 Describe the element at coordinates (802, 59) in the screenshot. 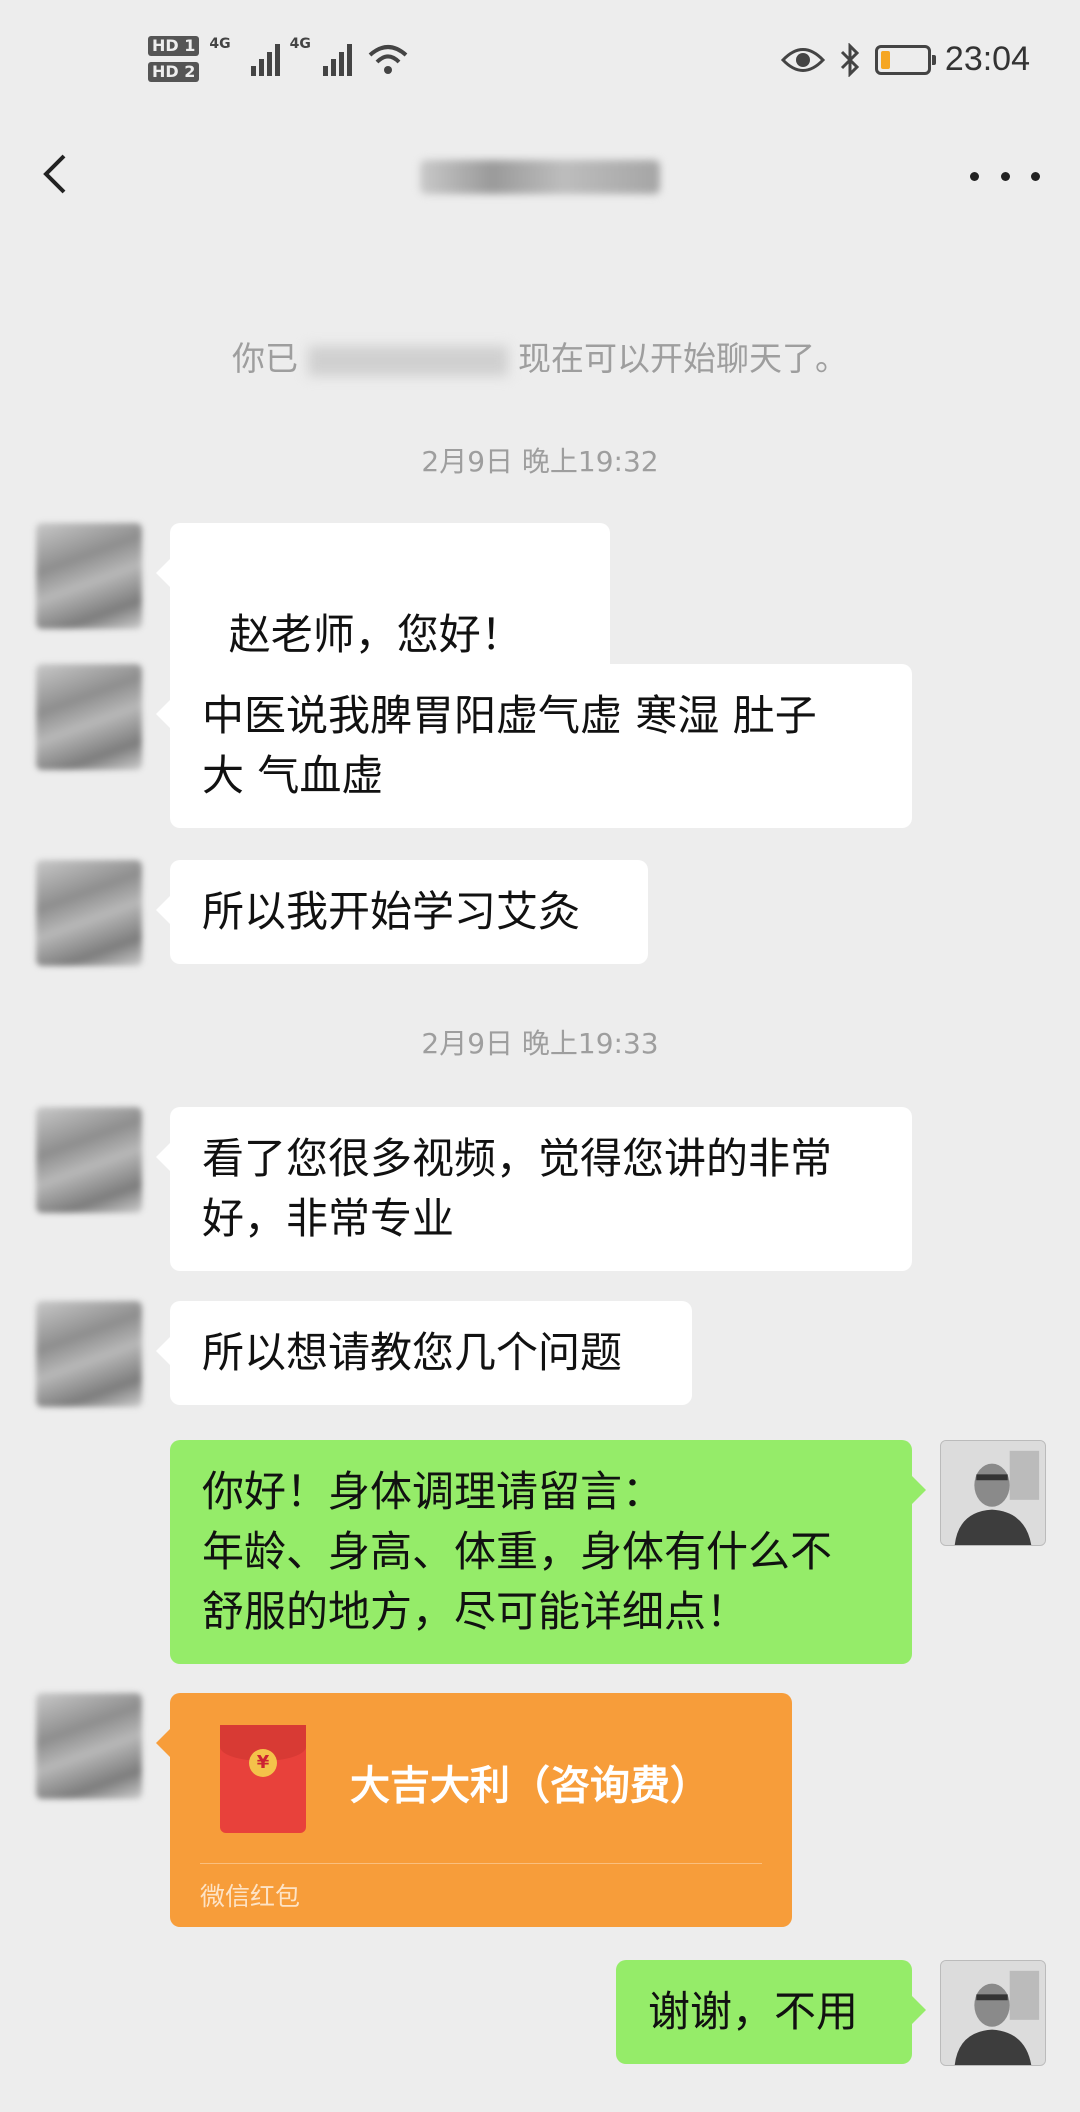

I see `eye-icon` at that location.